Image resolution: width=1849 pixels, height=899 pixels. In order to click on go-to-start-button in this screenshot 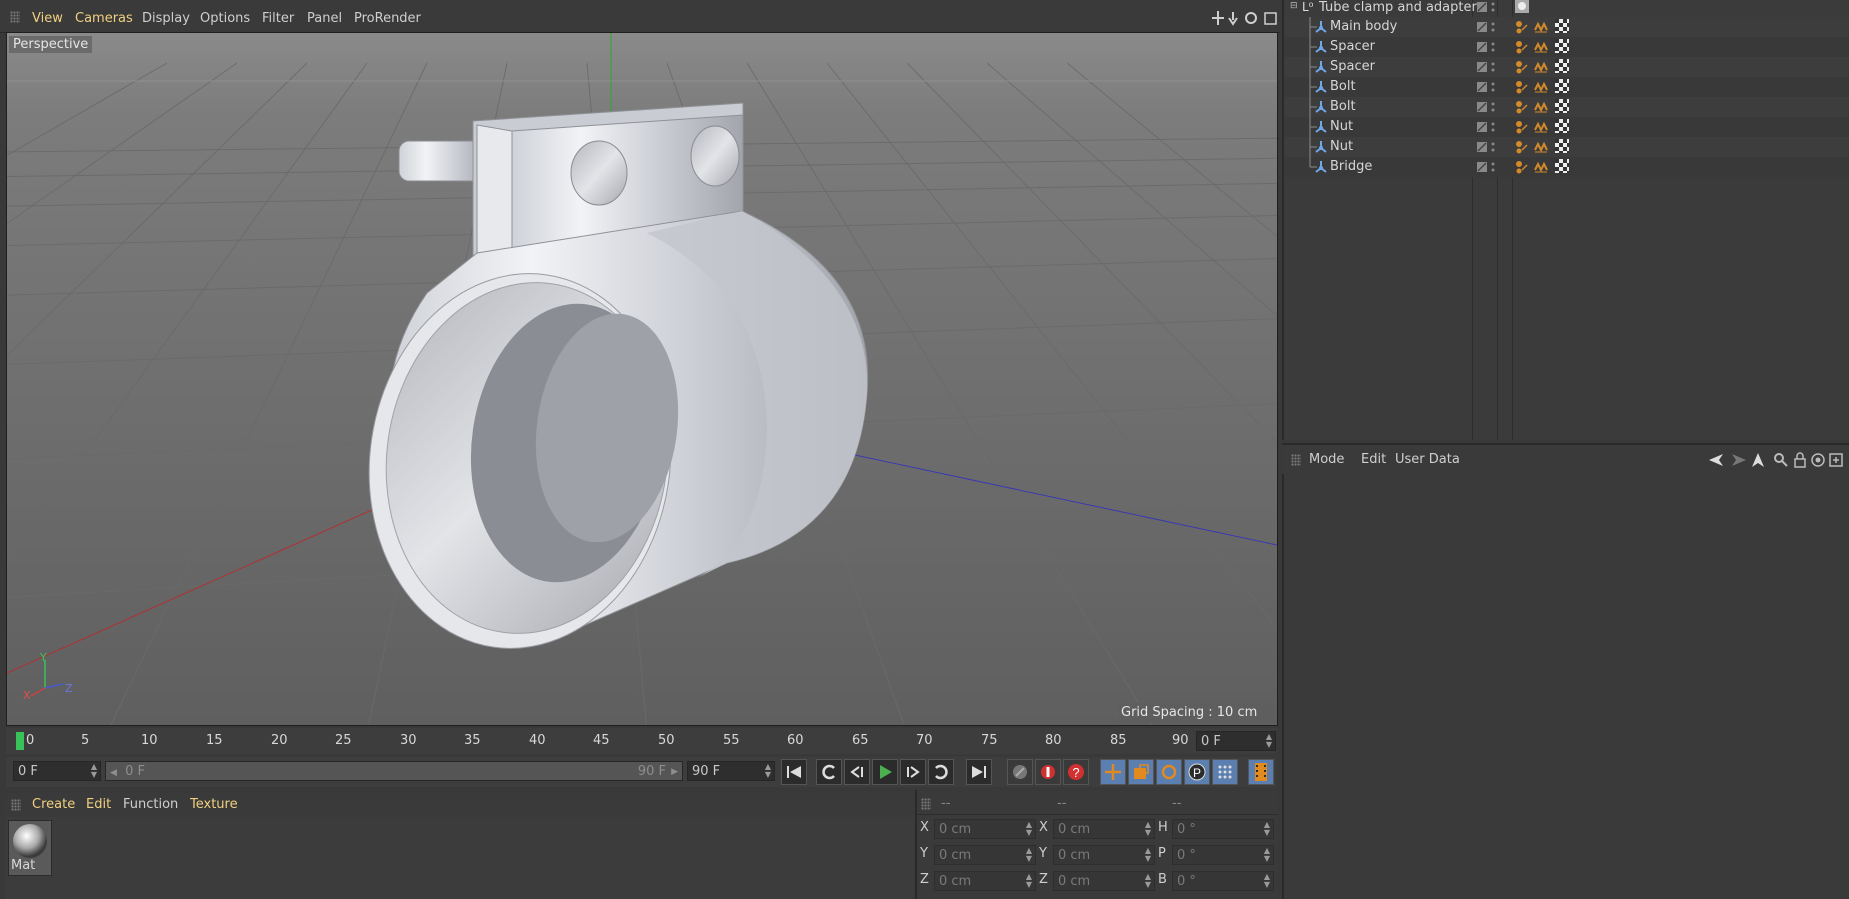, I will do `click(794, 772)`.